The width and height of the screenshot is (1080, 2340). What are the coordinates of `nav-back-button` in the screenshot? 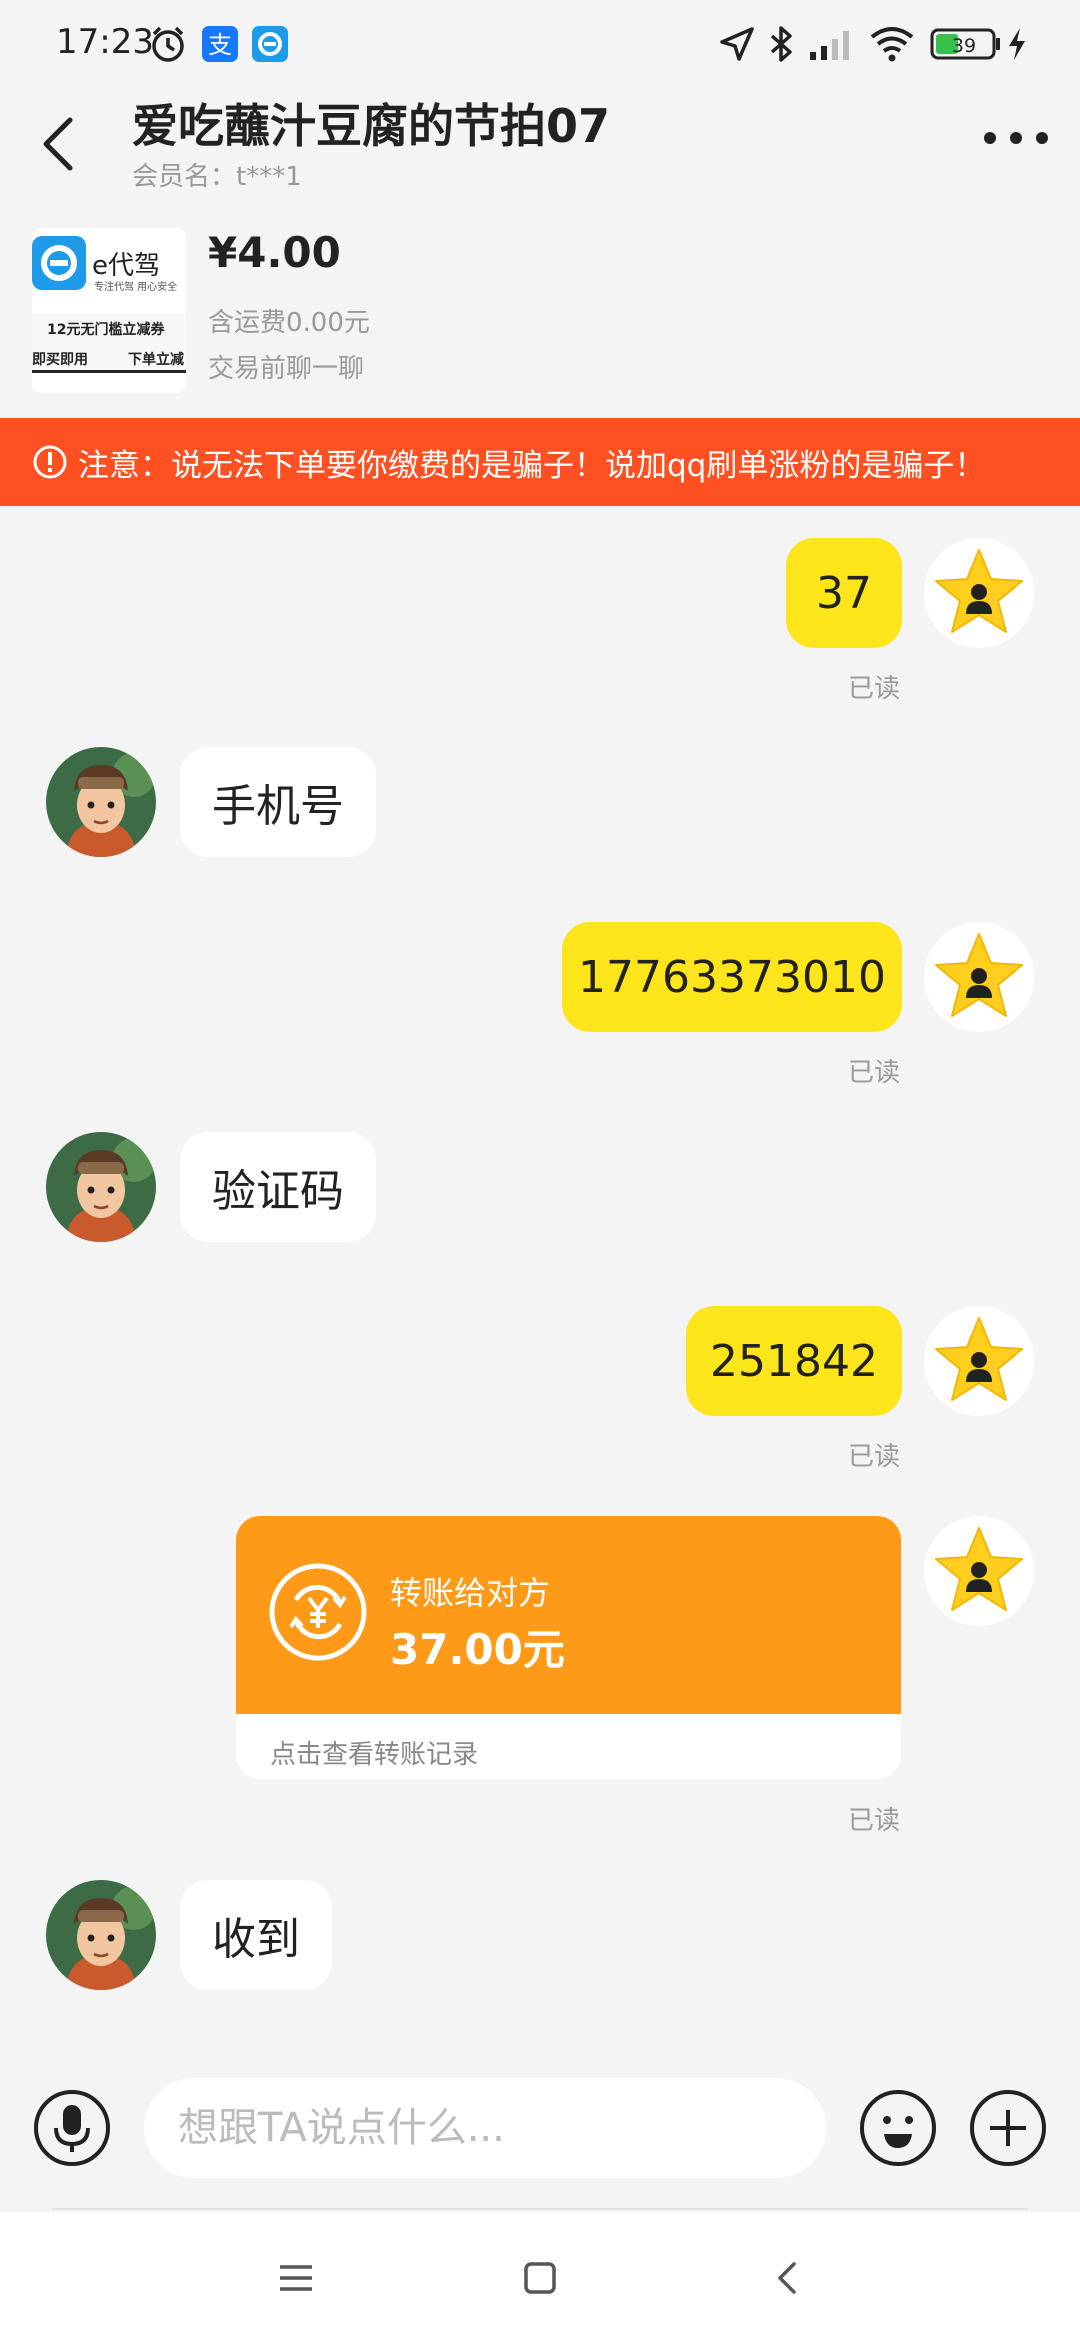 It's located at (788, 2278).